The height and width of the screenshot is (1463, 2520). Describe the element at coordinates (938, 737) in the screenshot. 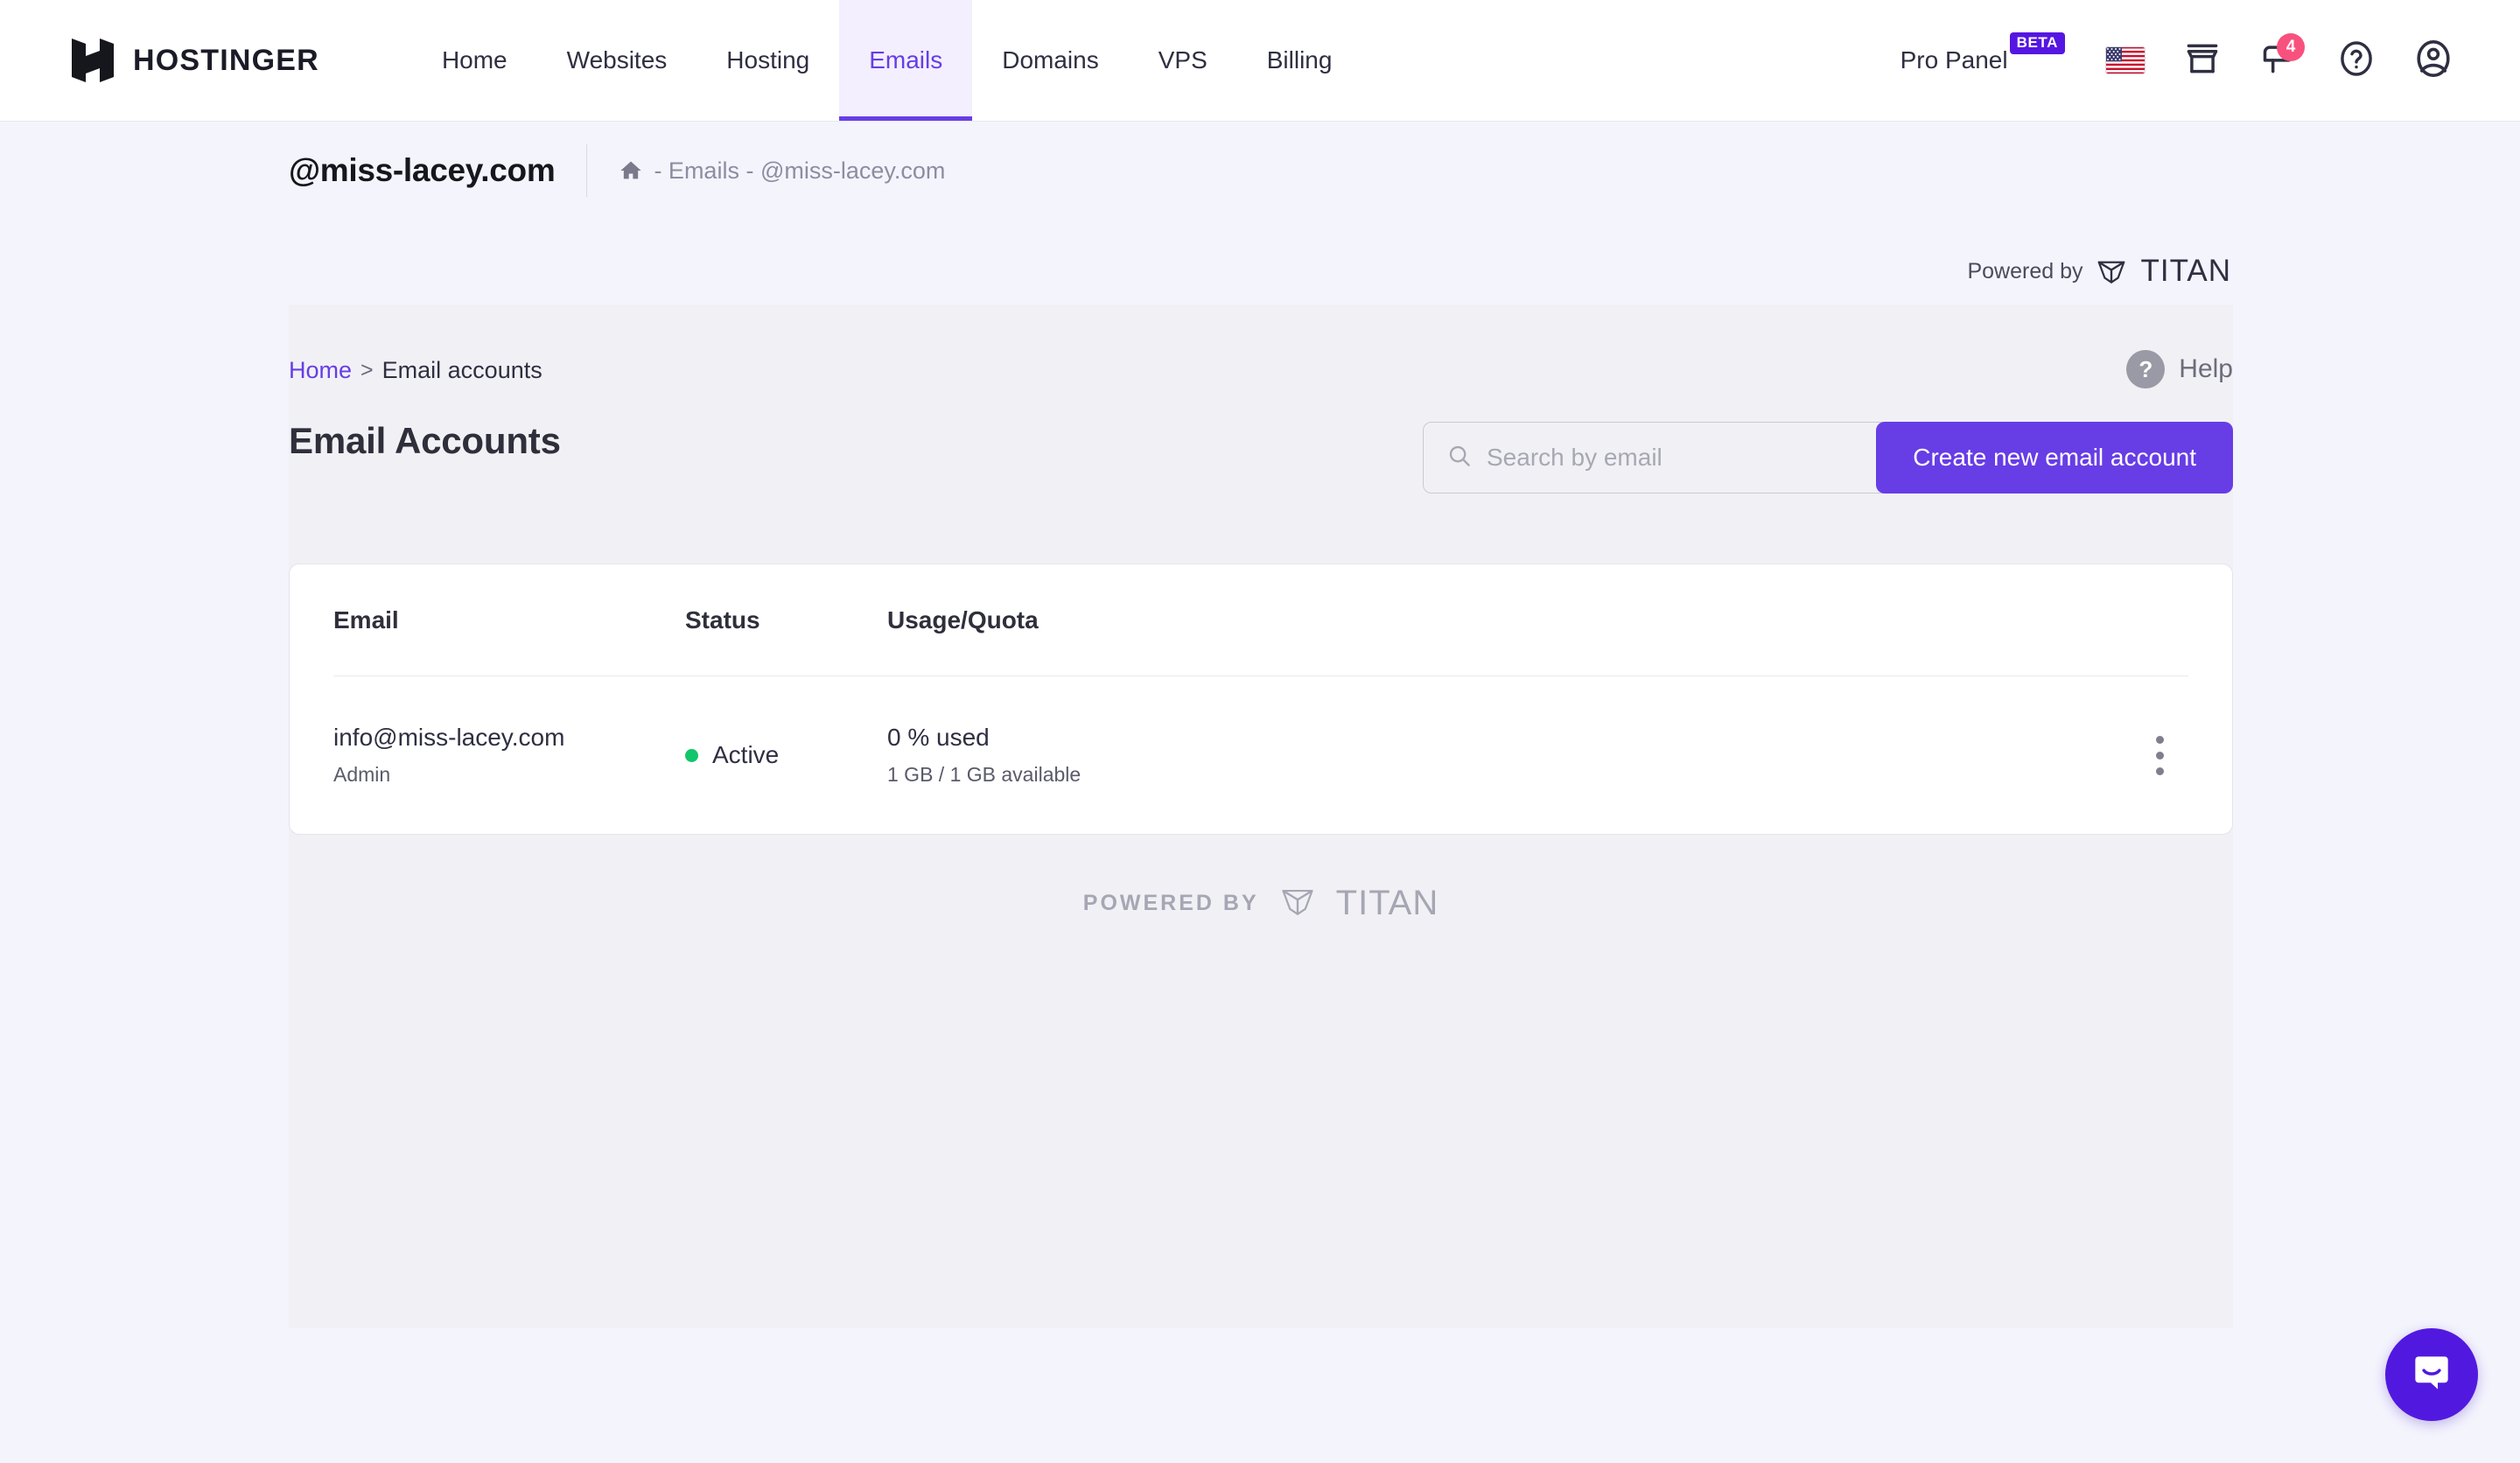

I see `usage-percent: 0 % used` at that location.